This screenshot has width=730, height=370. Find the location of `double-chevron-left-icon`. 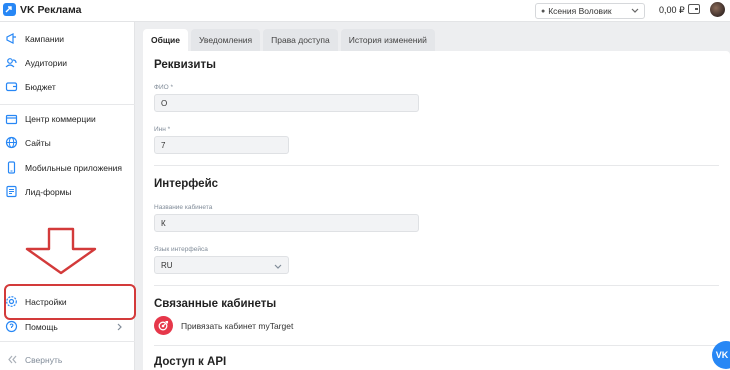

double-chevron-left-icon is located at coordinates (12, 359).